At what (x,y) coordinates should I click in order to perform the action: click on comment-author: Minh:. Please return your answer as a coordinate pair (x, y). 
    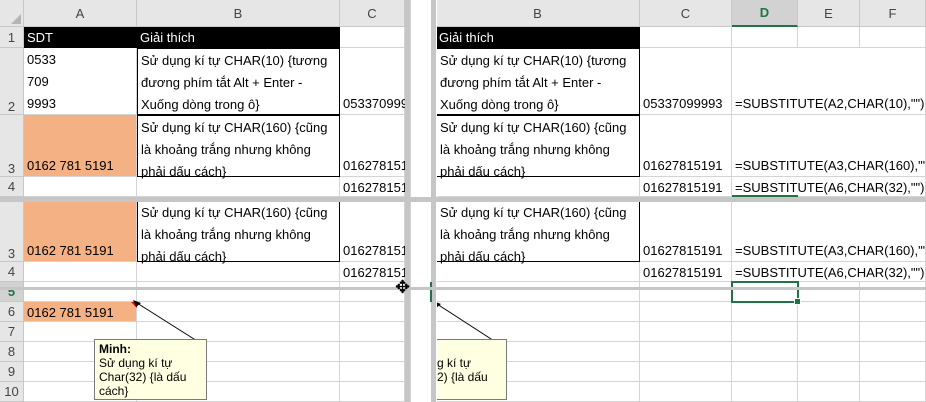
    Looking at the image, I should click on (115, 349).